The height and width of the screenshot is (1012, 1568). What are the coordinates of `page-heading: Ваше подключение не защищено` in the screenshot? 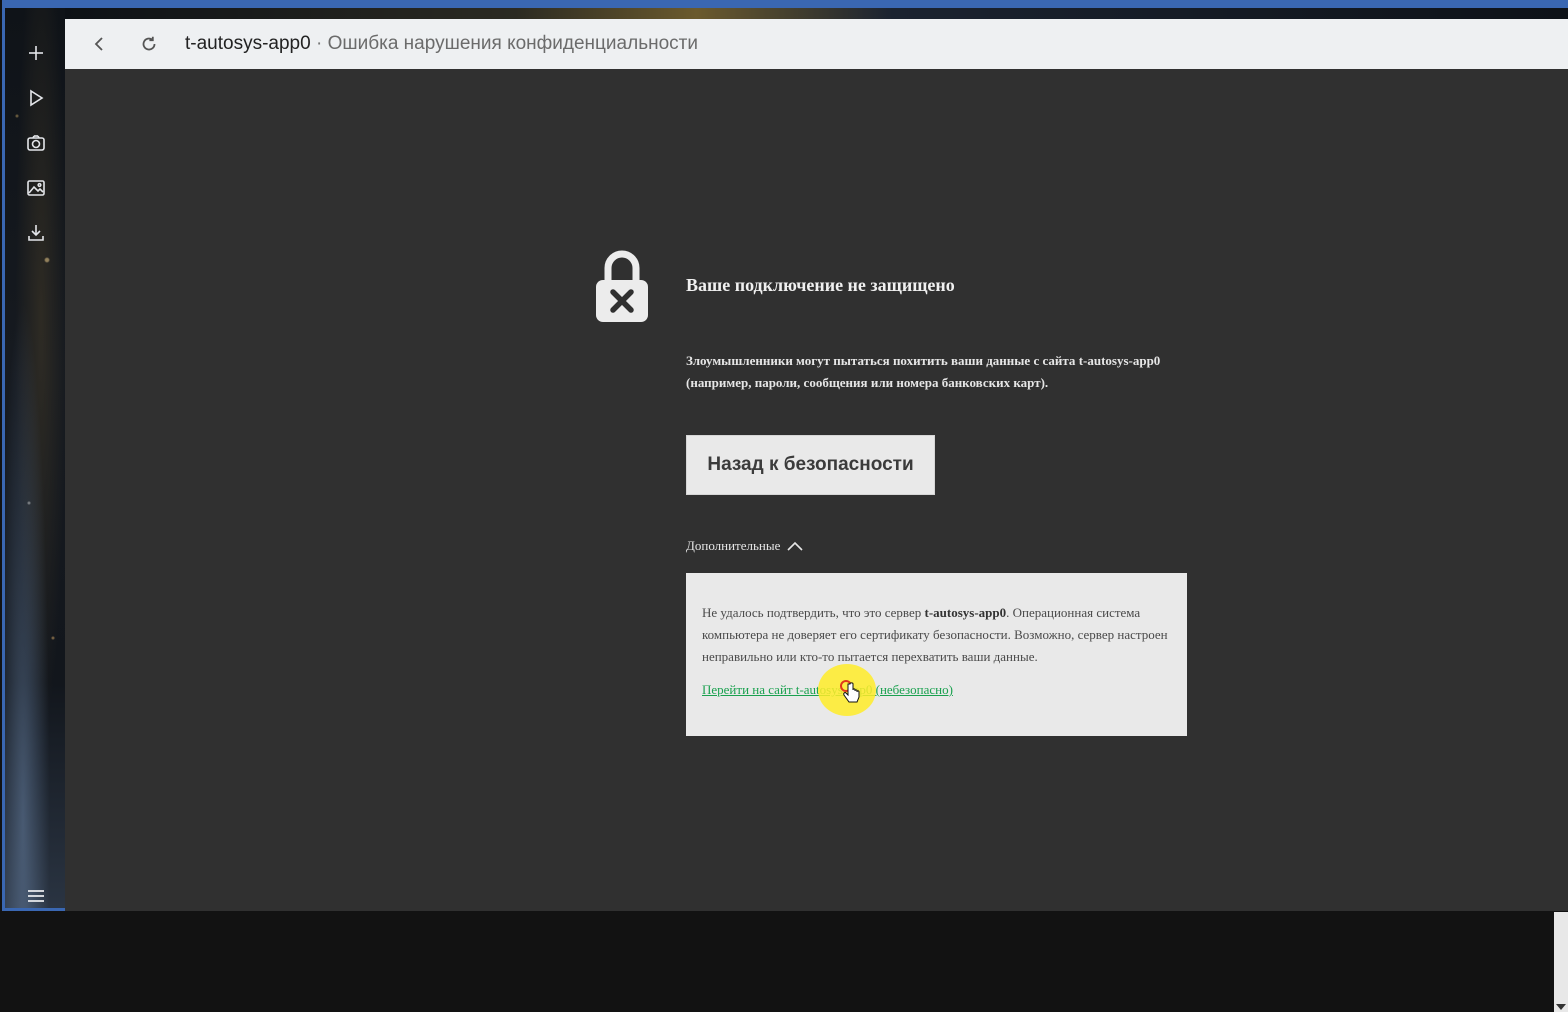 It's located at (820, 285).